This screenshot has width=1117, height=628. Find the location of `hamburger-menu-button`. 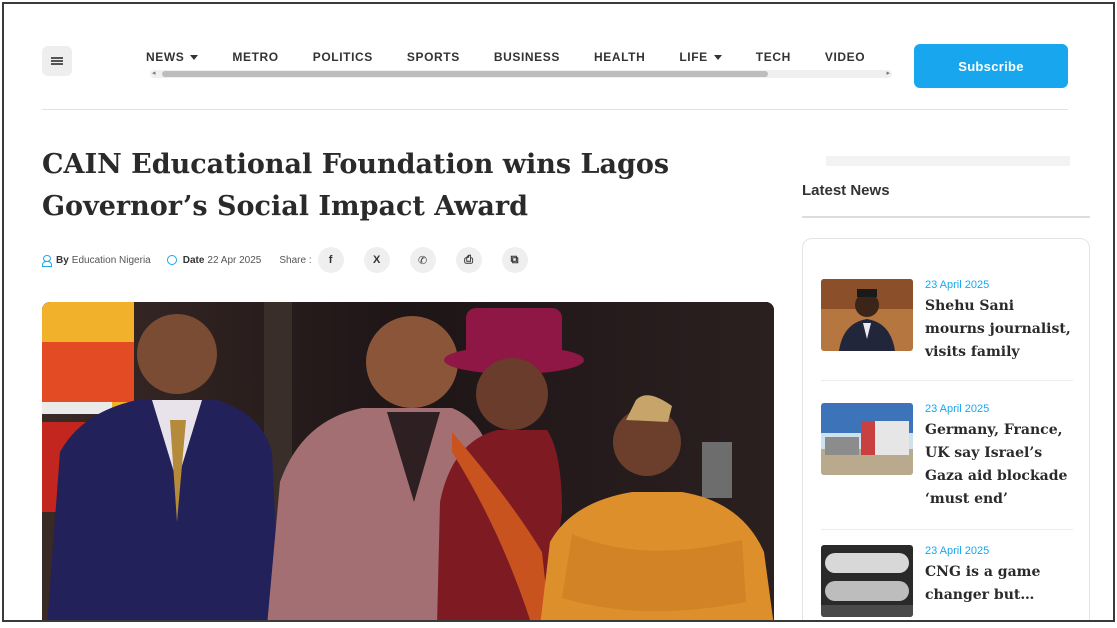

hamburger-menu-button is located at coordinates (57, 61).